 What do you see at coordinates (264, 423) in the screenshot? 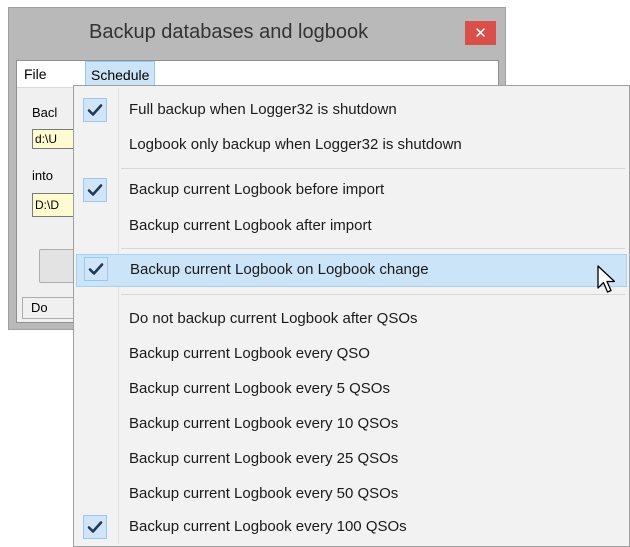
I see `menu-item-label: Backup current Logbook every 10 QSOs` at bounding box center [264, 423].